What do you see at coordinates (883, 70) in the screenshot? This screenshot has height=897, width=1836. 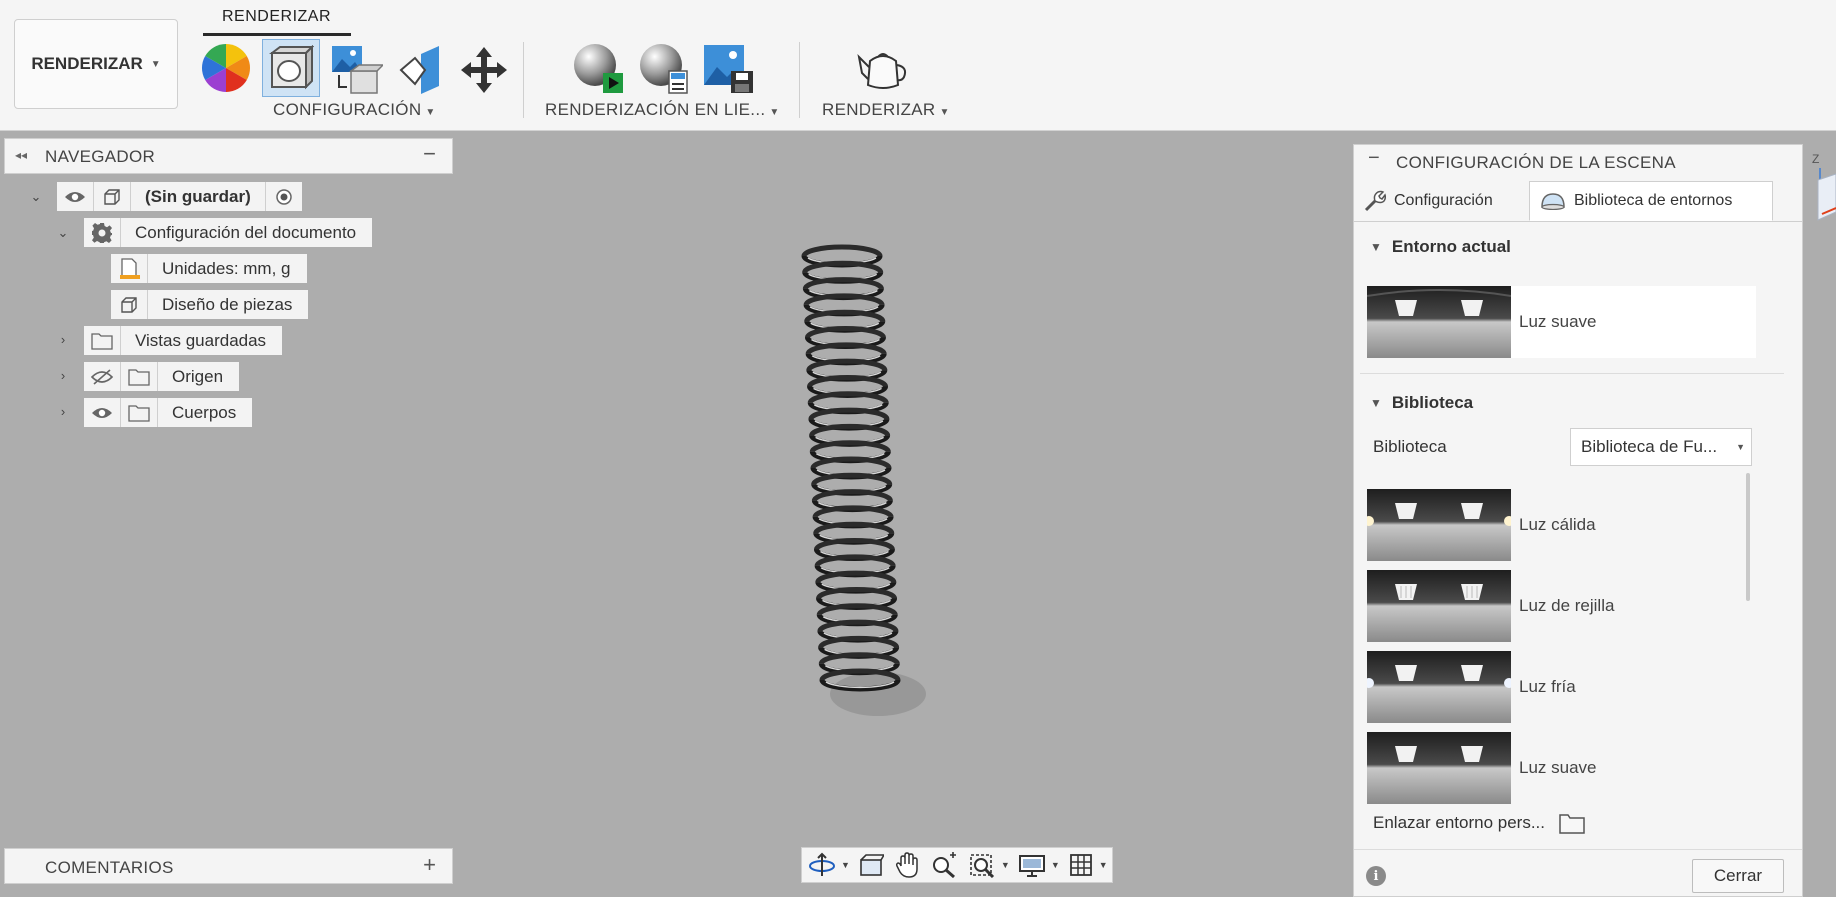 I see `render-teapot-icon` at bounding box center [883, 70].